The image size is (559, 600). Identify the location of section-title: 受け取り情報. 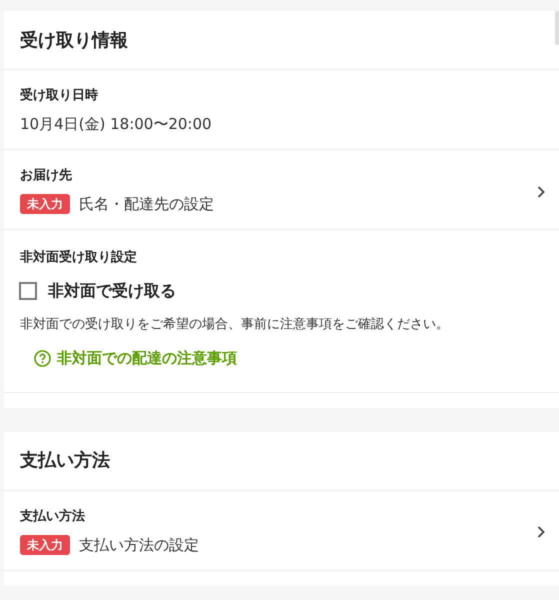
(74, 40).